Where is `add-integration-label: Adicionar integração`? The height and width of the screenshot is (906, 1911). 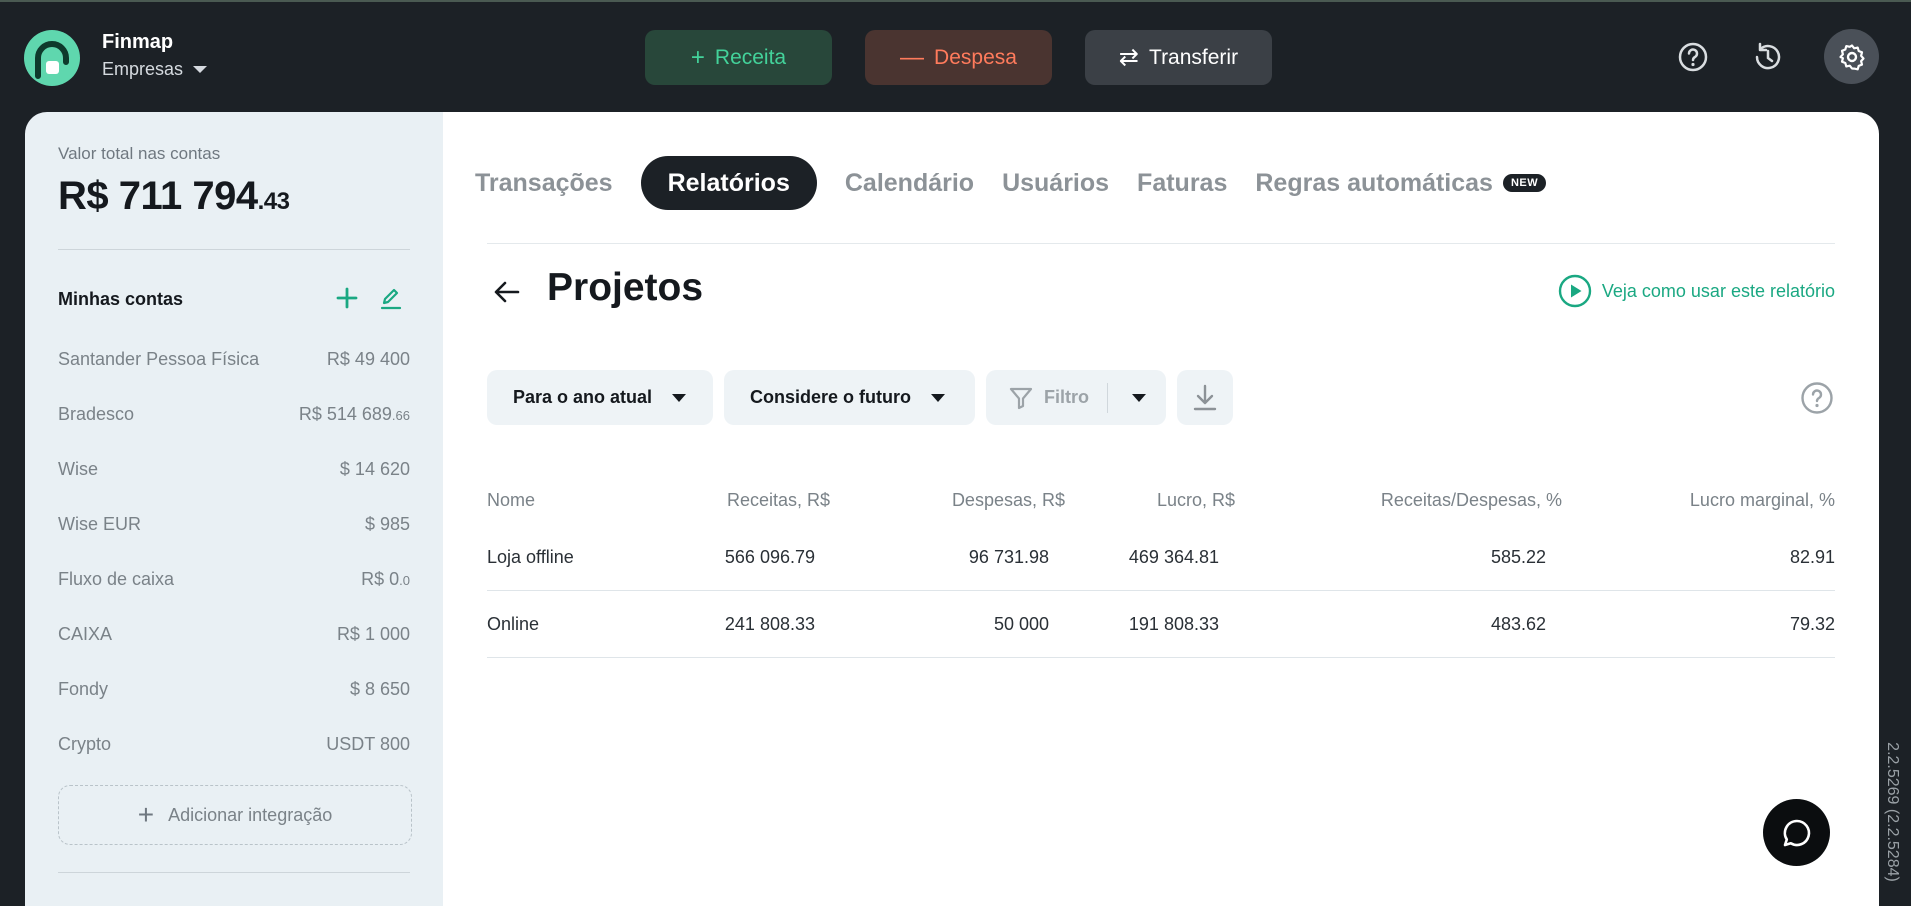 add-integration-label: Adicionar integração is located at coordinates (250, 814).